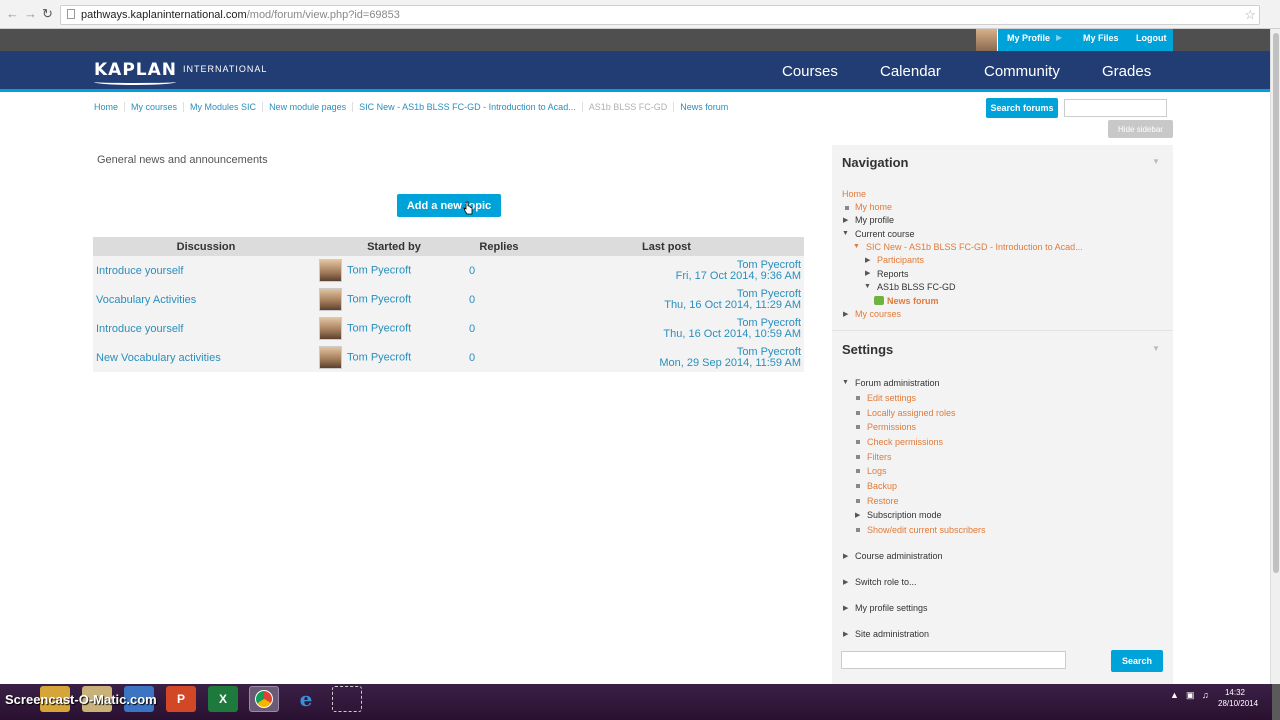 Image resolution: width=1280 pixels, height=720 pixels. What do you see at coordinates (877, 471) in the screenshot?
I see `settings-logs: Logs` at bounding box center [877, 471].